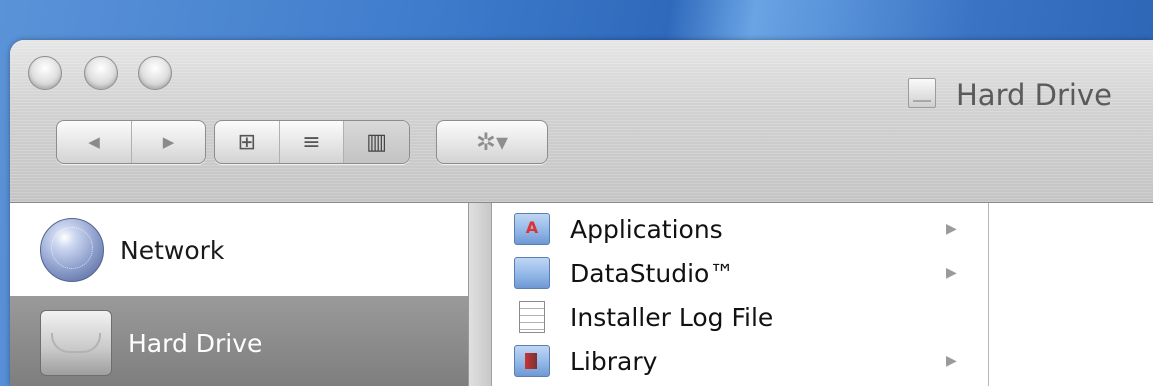  I want to click on list-item: Installer Log File, so click(740, 317).